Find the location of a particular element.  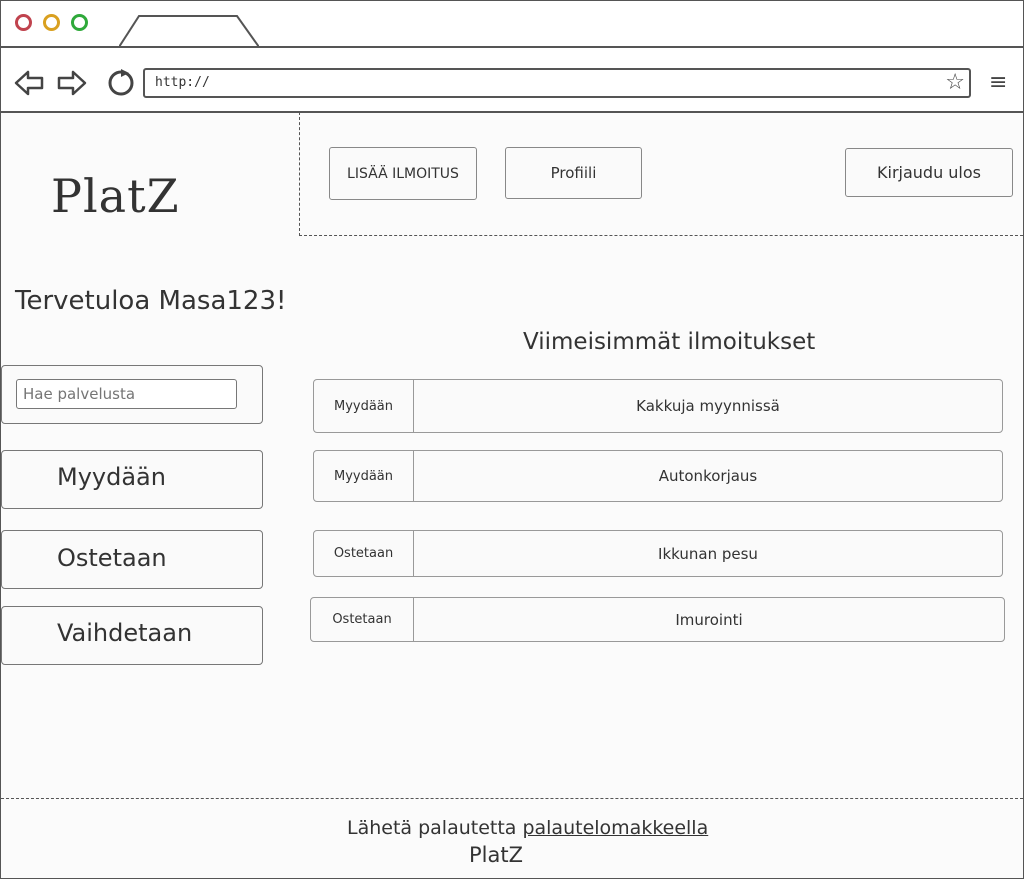

listing-row: Myydään Kakkuja myynnissä is located at coordinates (658, 406).